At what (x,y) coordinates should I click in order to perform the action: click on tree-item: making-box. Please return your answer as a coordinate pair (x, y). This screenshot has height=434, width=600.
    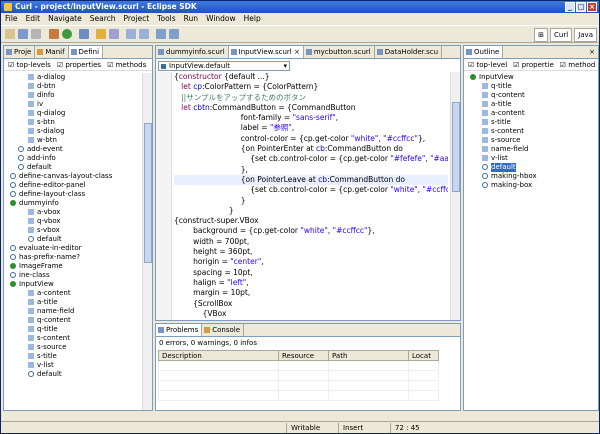
    Looking at the image, I should click on (531, 185).